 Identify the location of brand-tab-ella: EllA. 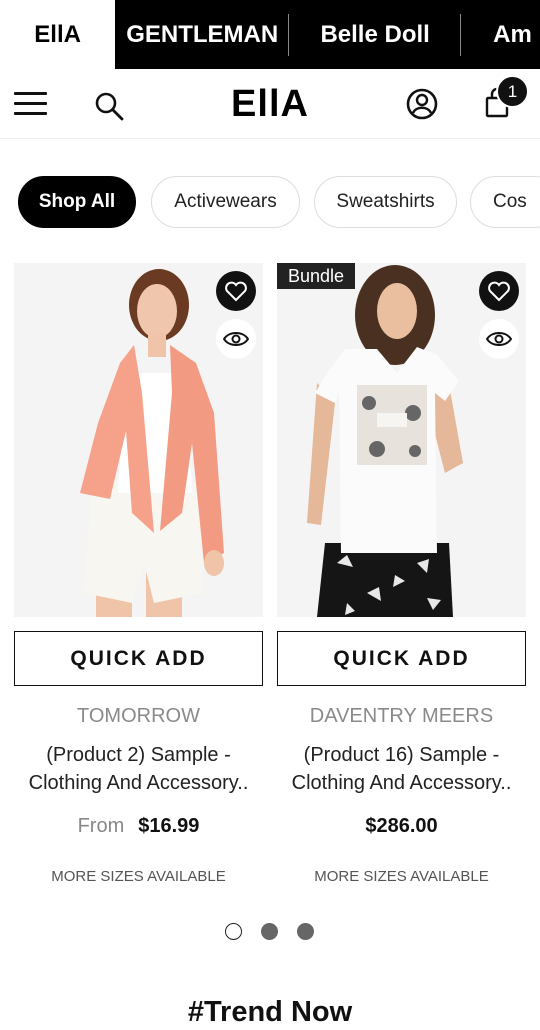
(58, 34).